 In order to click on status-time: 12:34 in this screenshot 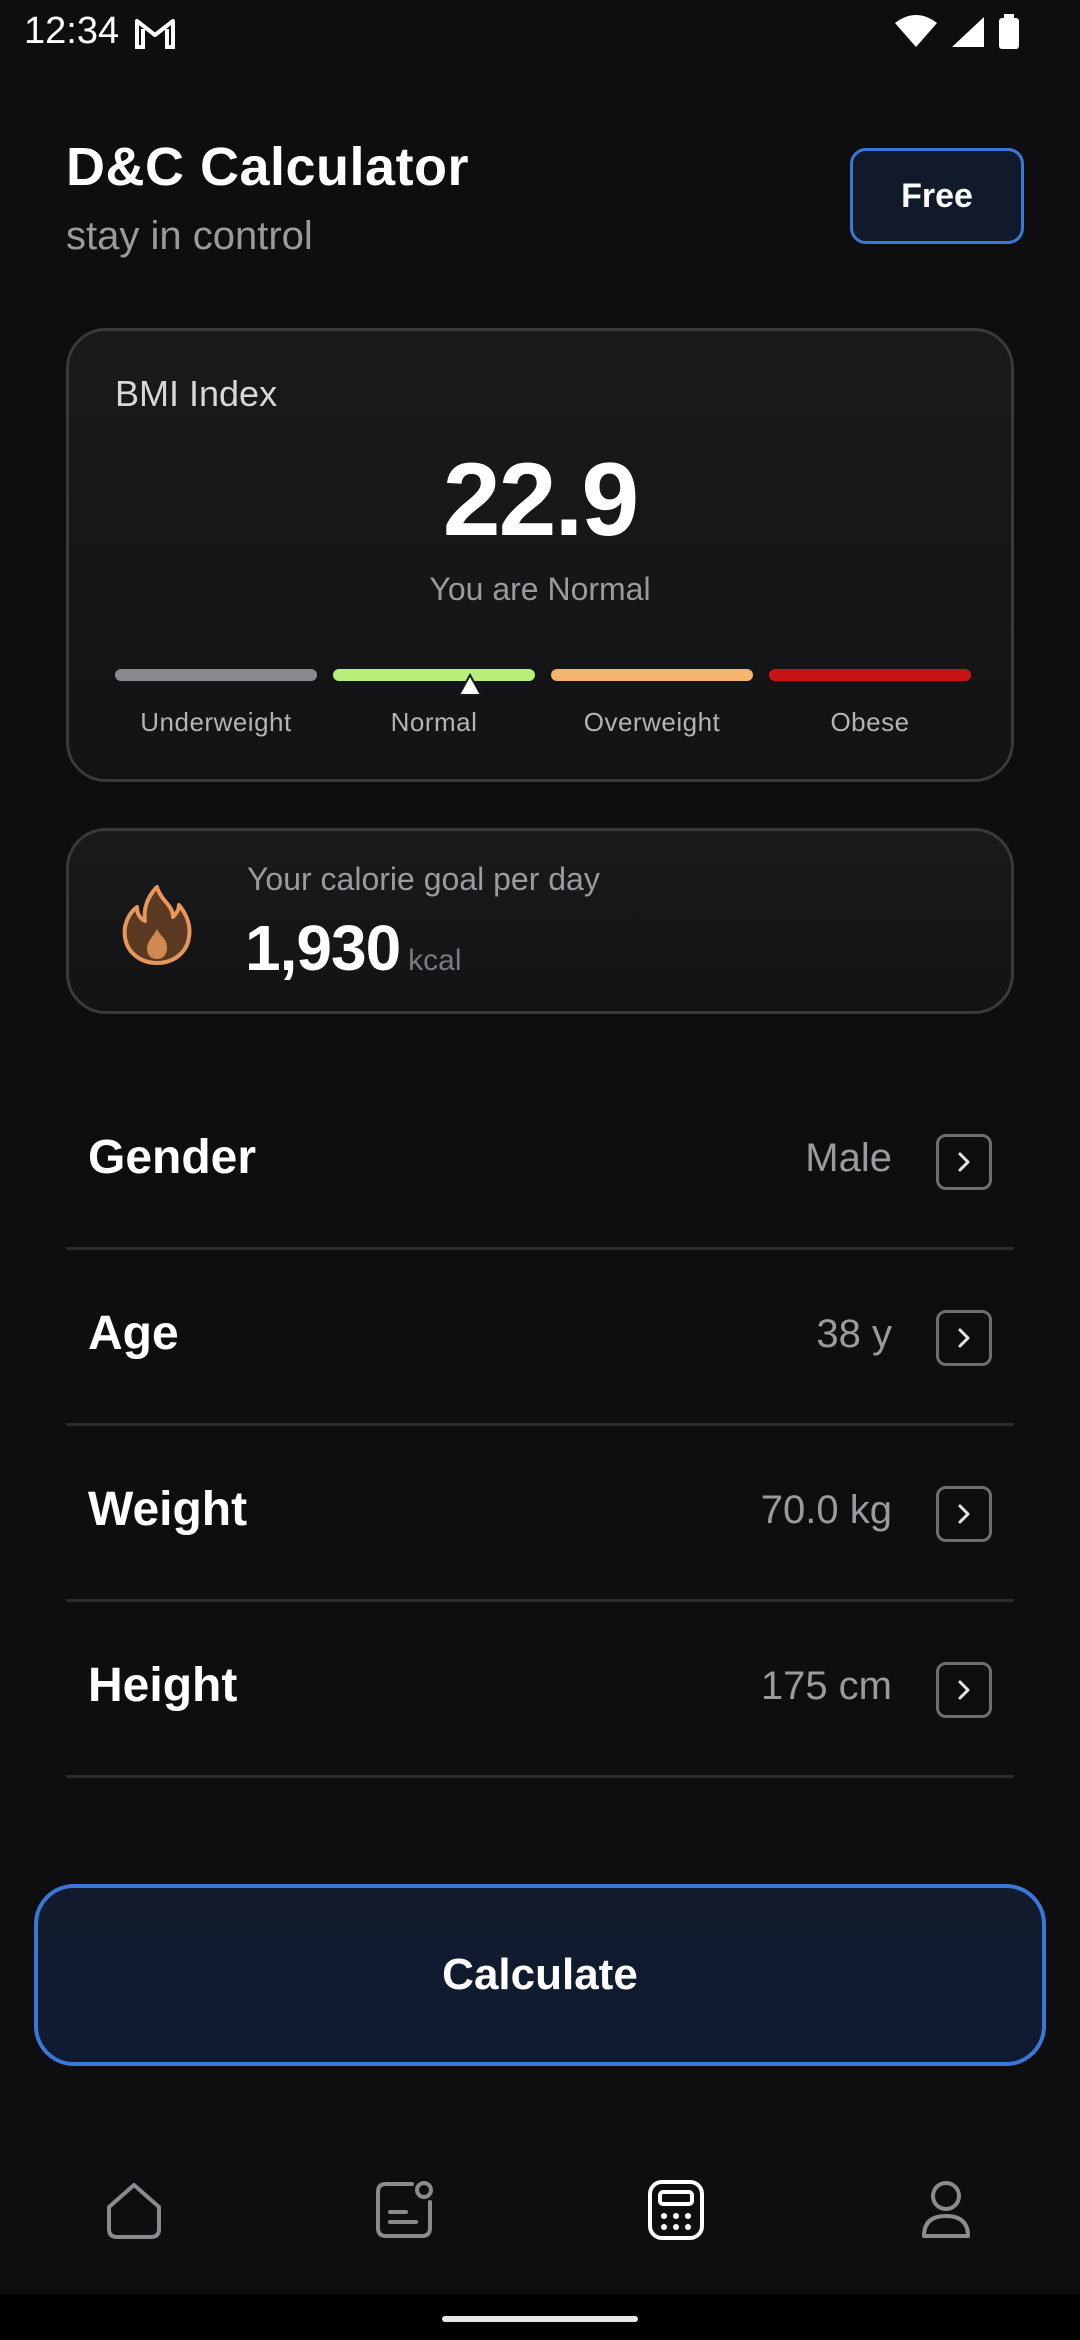, I will do `click(72, 31)`.